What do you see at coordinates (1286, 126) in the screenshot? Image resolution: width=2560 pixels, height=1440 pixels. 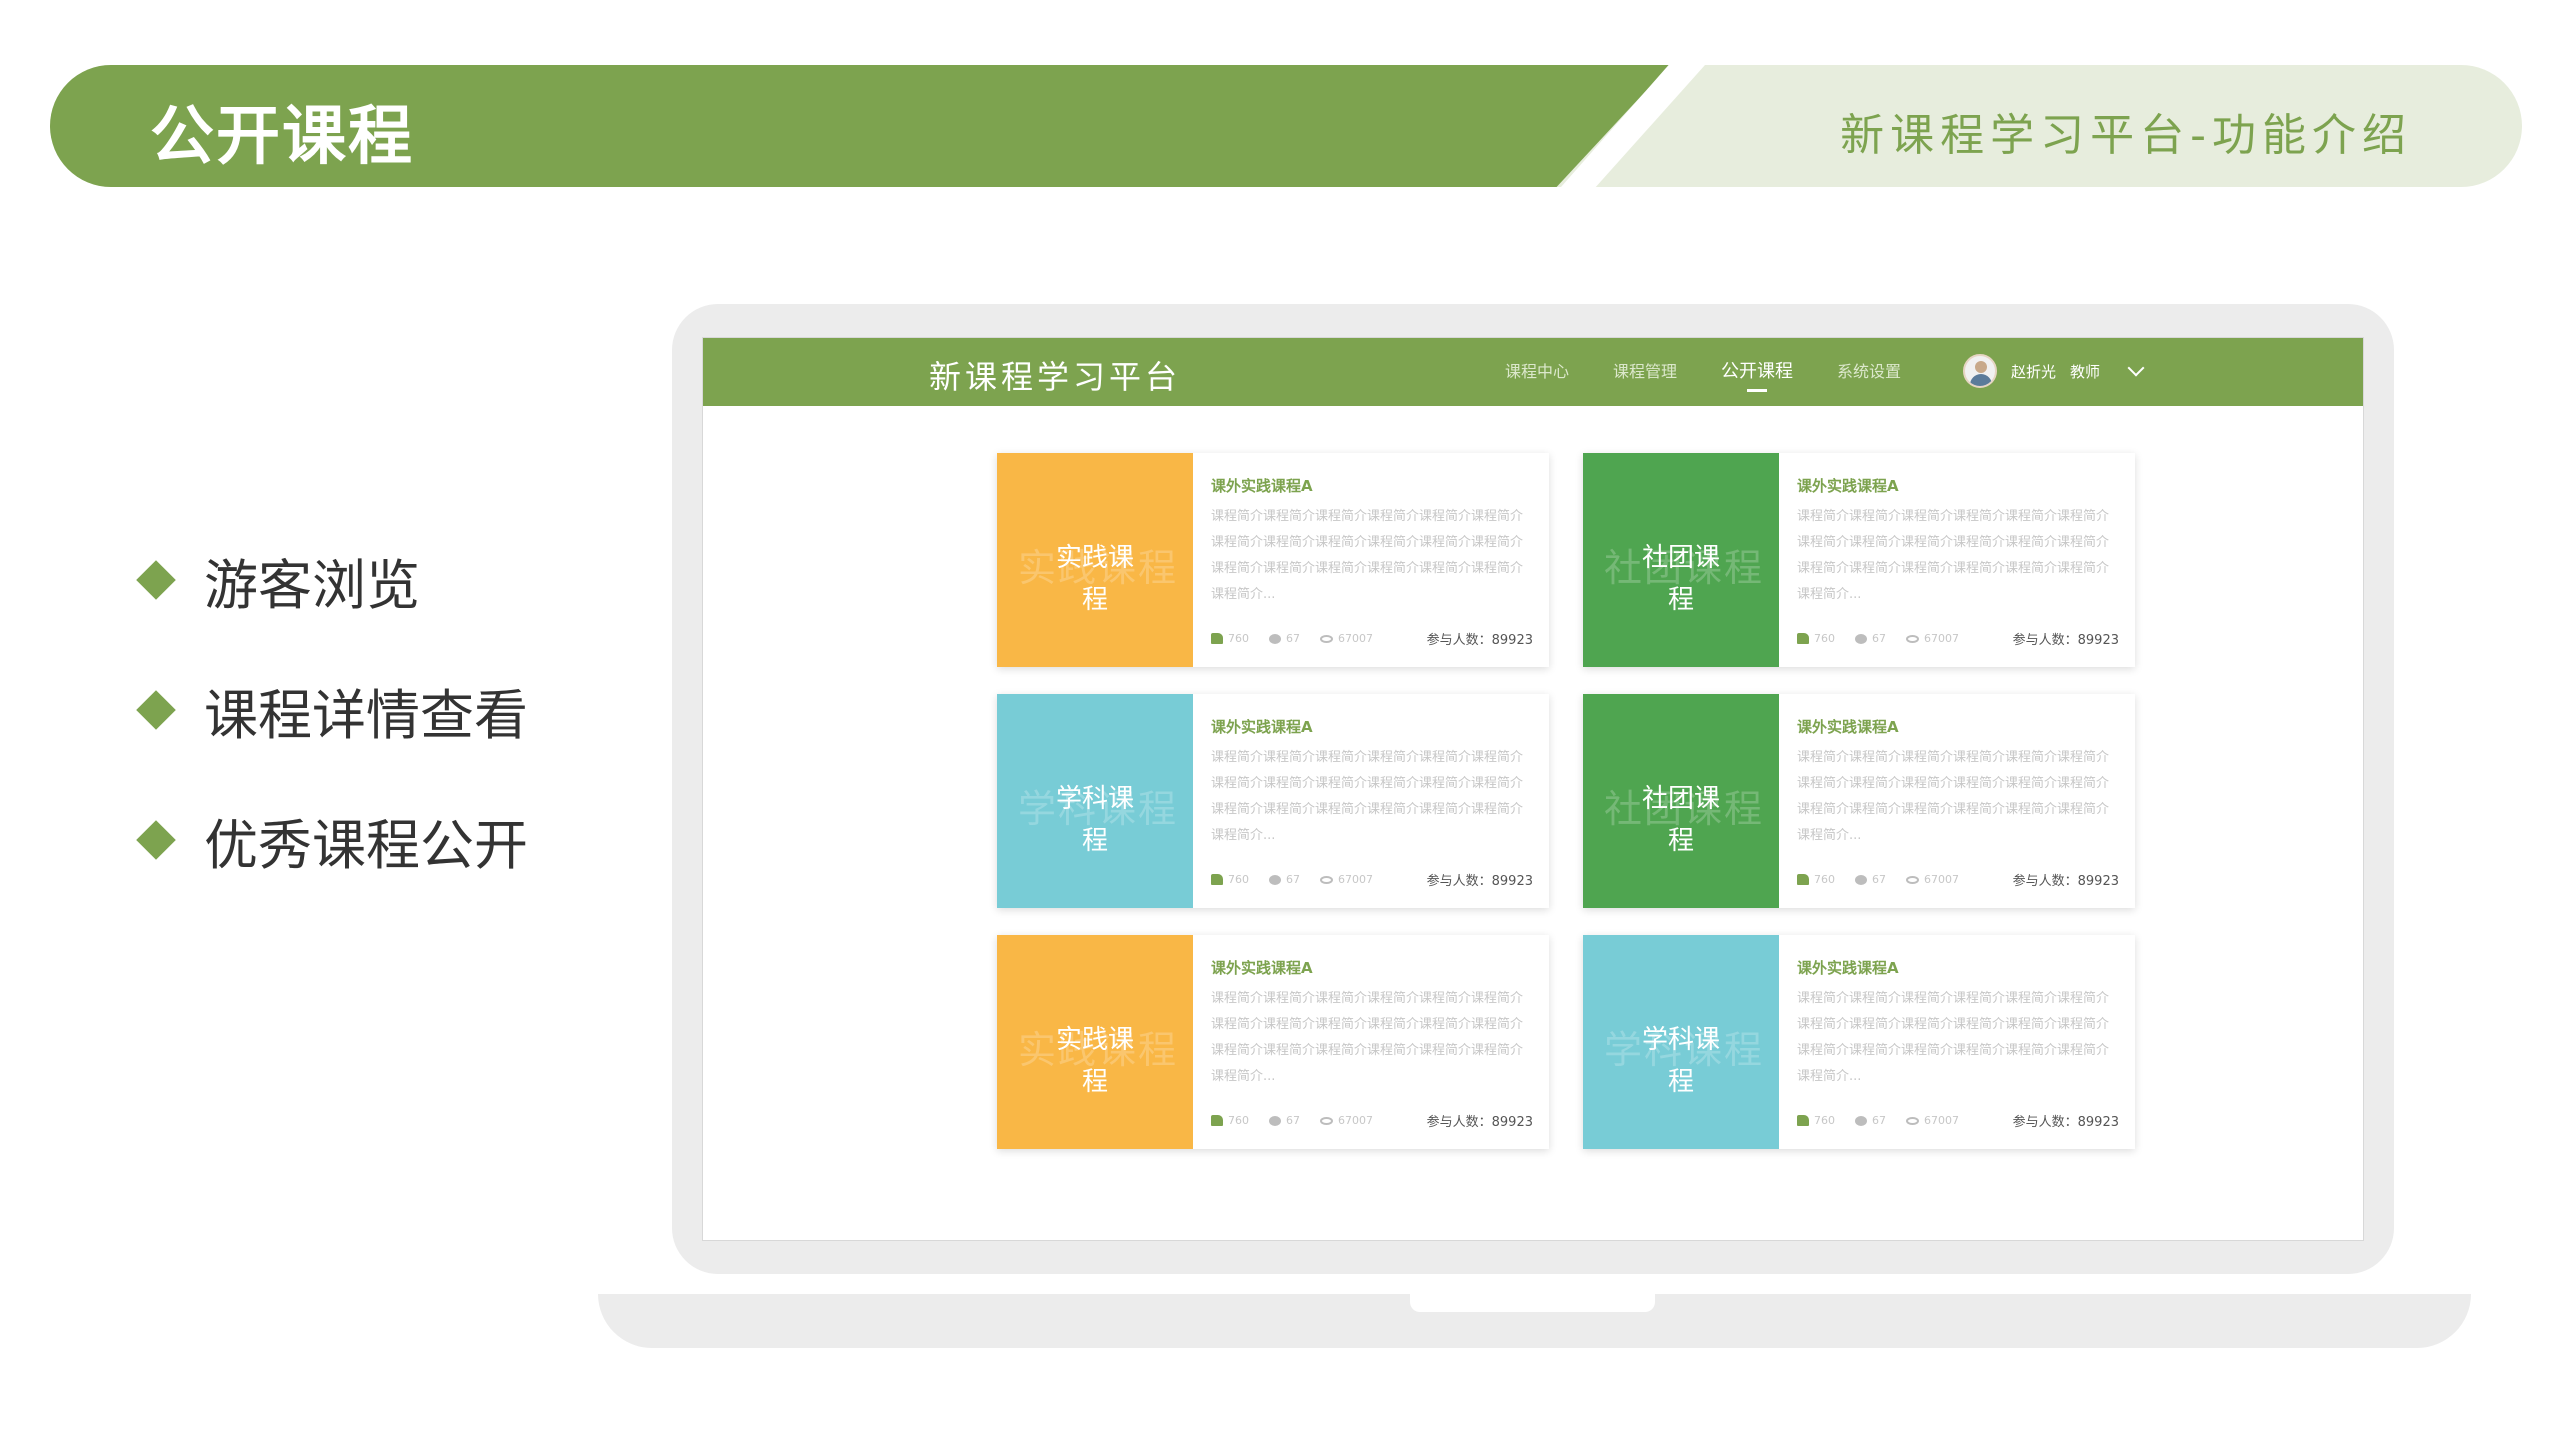 I see `header-banner: 公开课程 新课程学习平台-功能介绍` at bounding box center [1286, 126].